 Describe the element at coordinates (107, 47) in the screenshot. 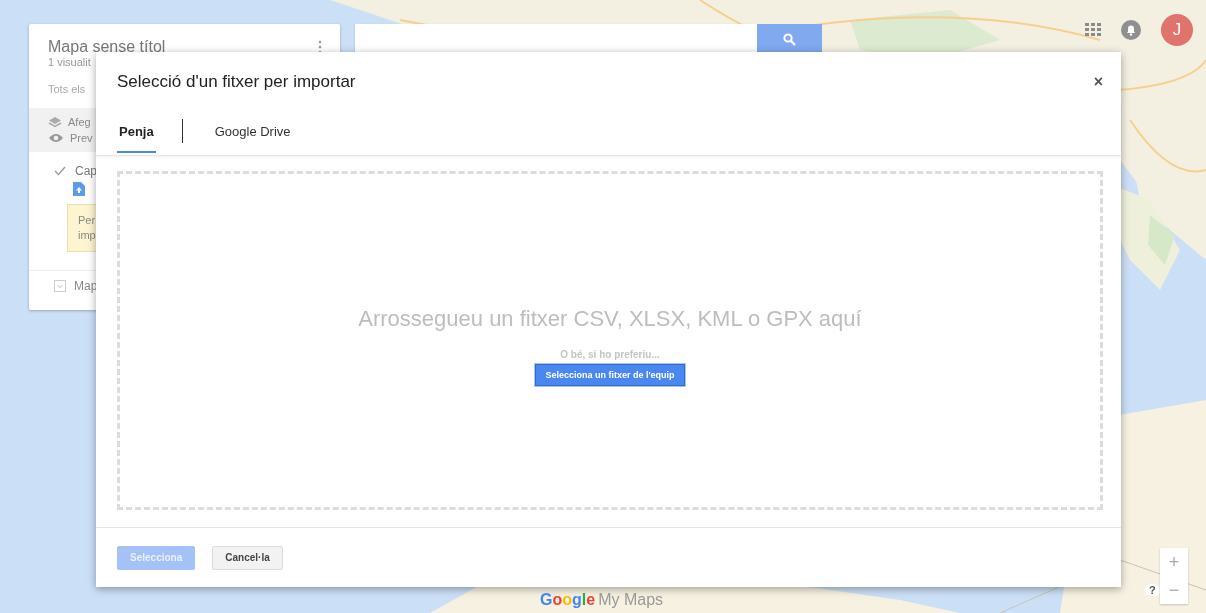

I see `map-title: Mapa sense títol` at that location.